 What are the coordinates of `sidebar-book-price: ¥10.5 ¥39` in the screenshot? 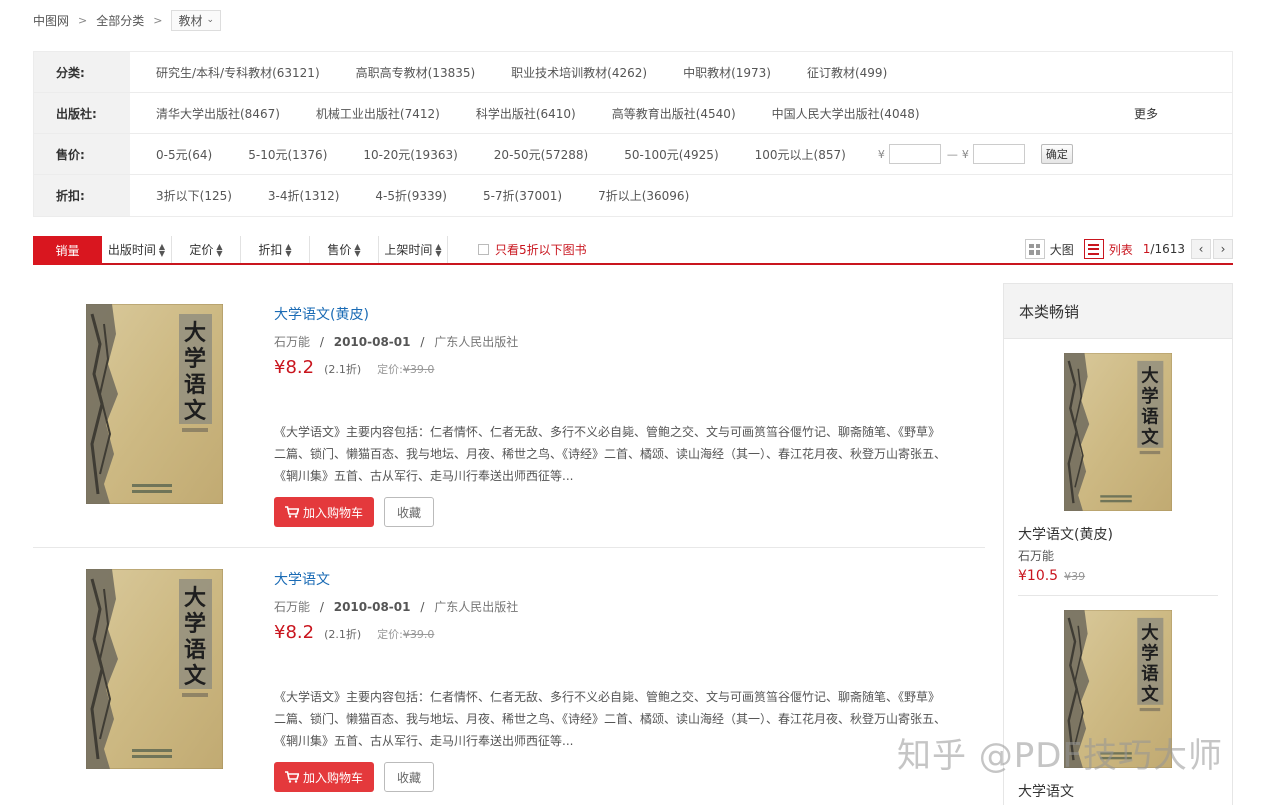 It's located at (1052, 576).